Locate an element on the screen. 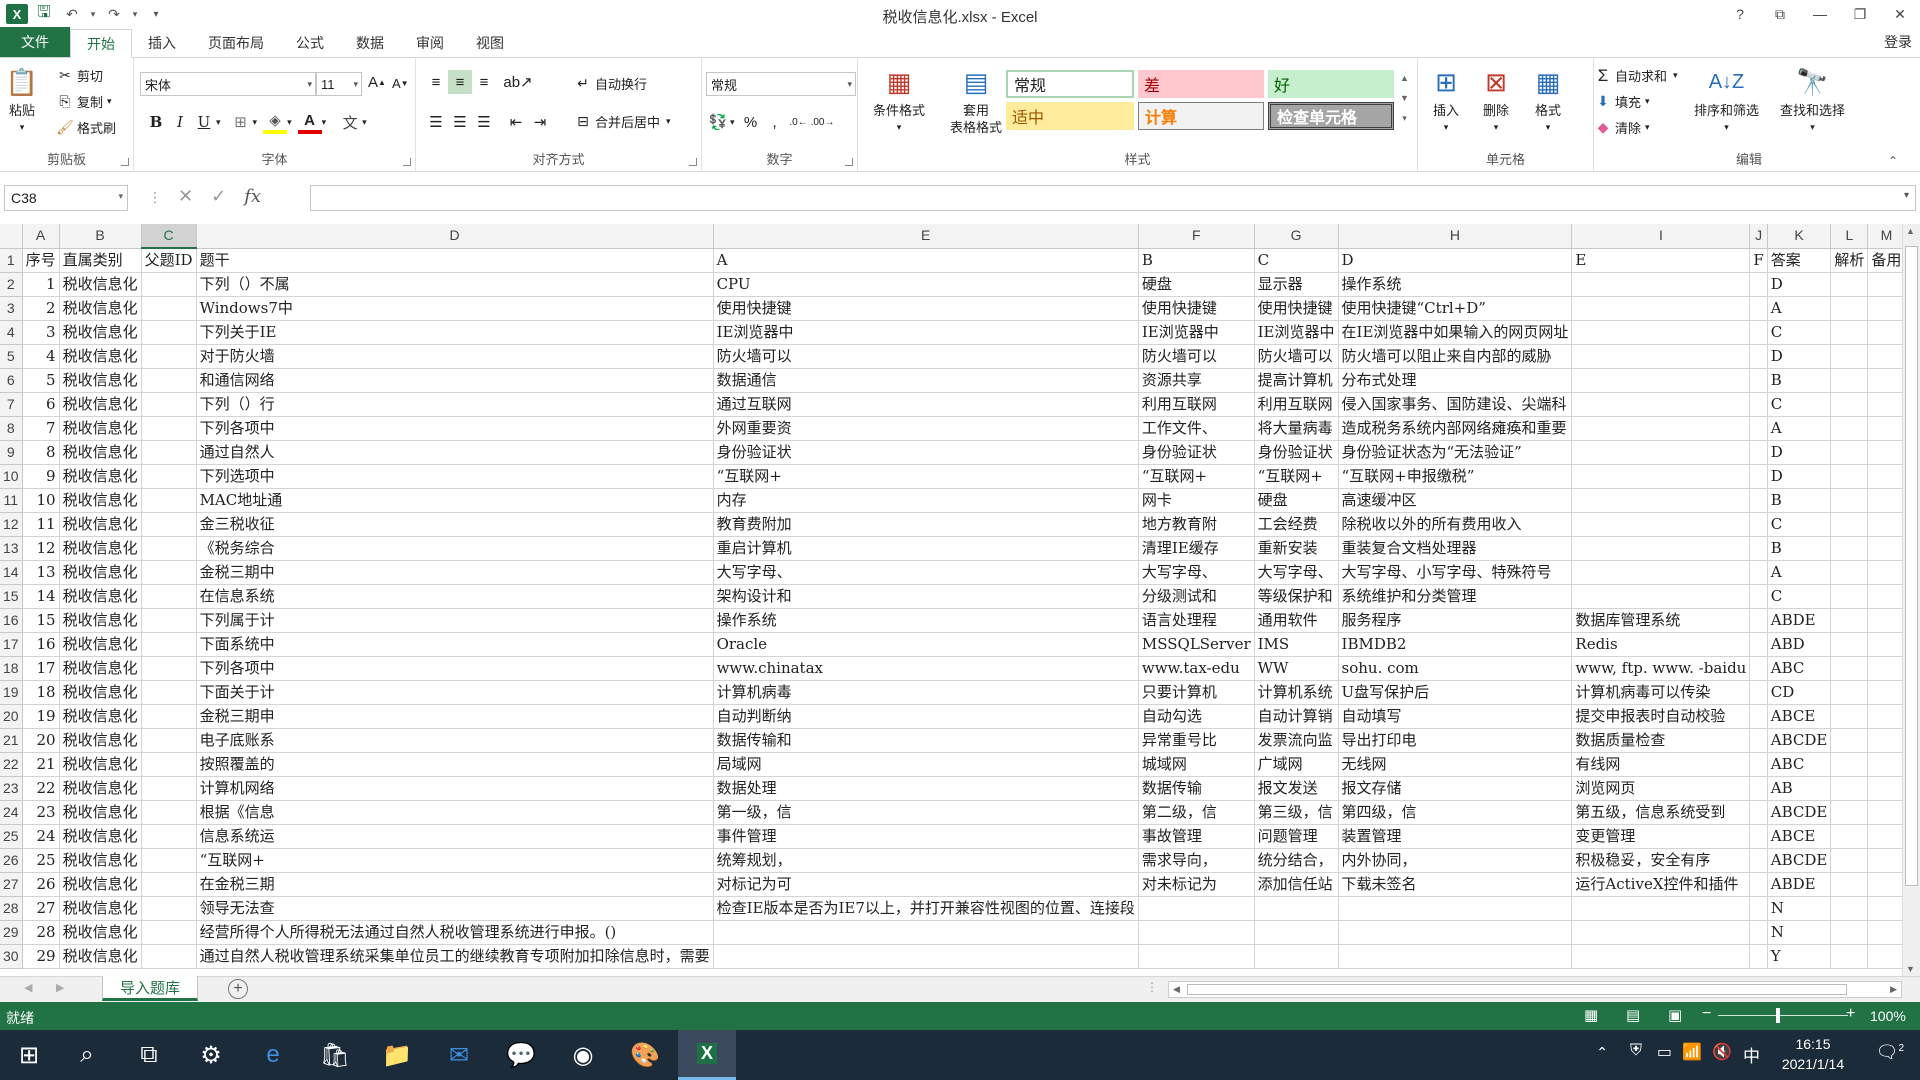 The image size is (1920, 1080). tab-review: 审阅 is located at coordinates (430, 43).